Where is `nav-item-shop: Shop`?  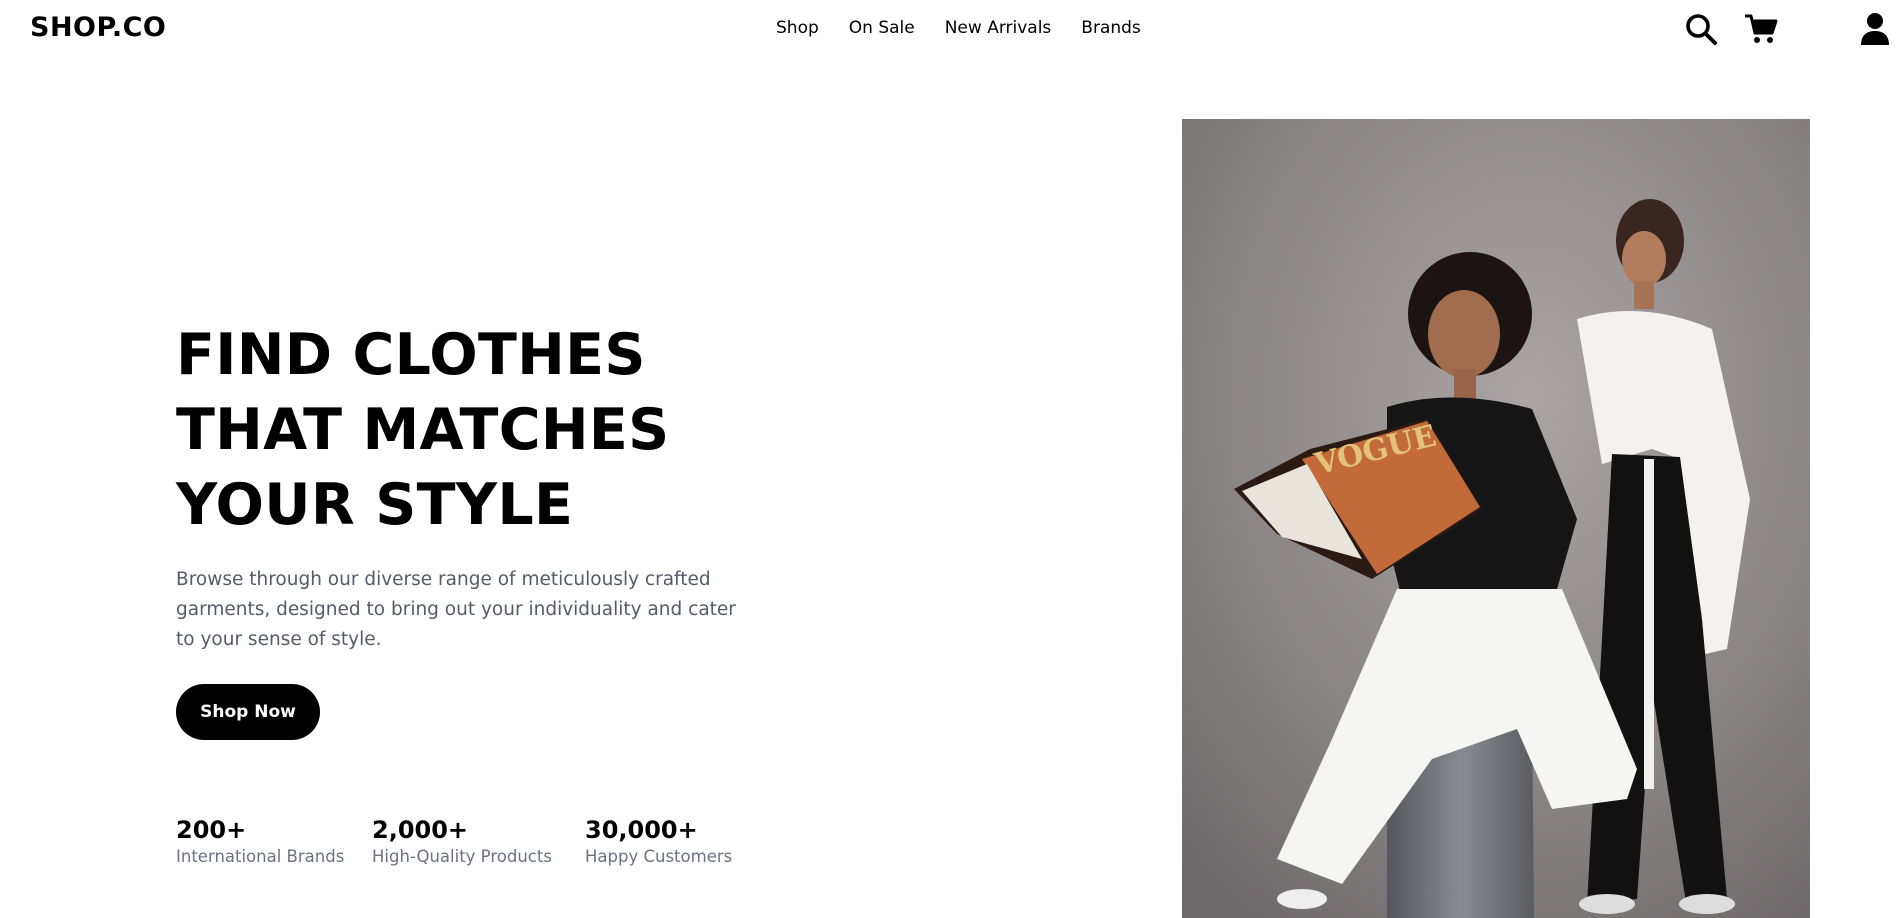
nav-item-shop: Shop is located at coordinates (797, 28).